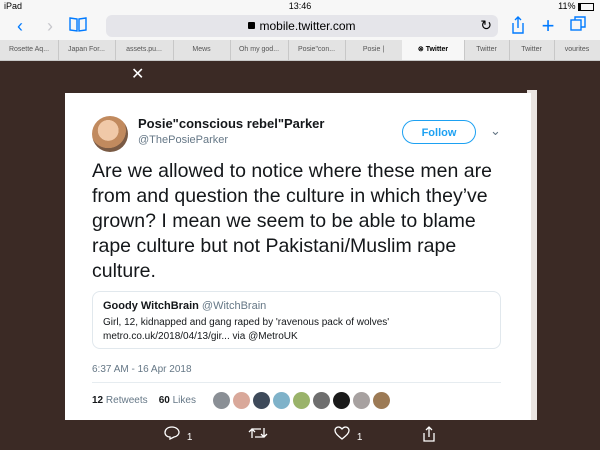 The width and height of the screenshot is (600, 450). I want to click on divider, so click(296, 382).